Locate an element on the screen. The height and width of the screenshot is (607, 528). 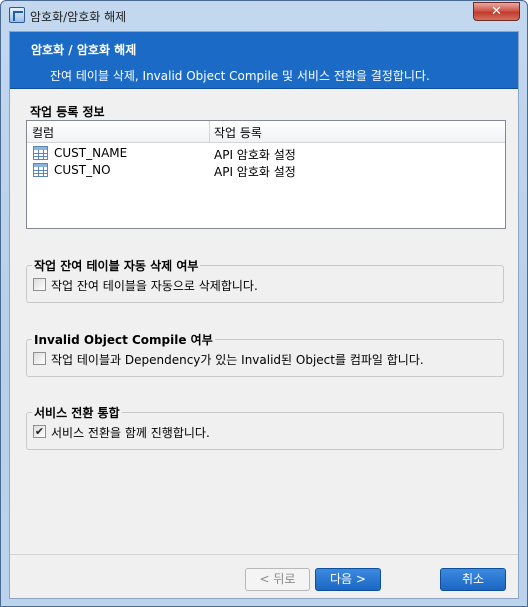
back-button: < 뒤로 is located at coordinates (277, 579).